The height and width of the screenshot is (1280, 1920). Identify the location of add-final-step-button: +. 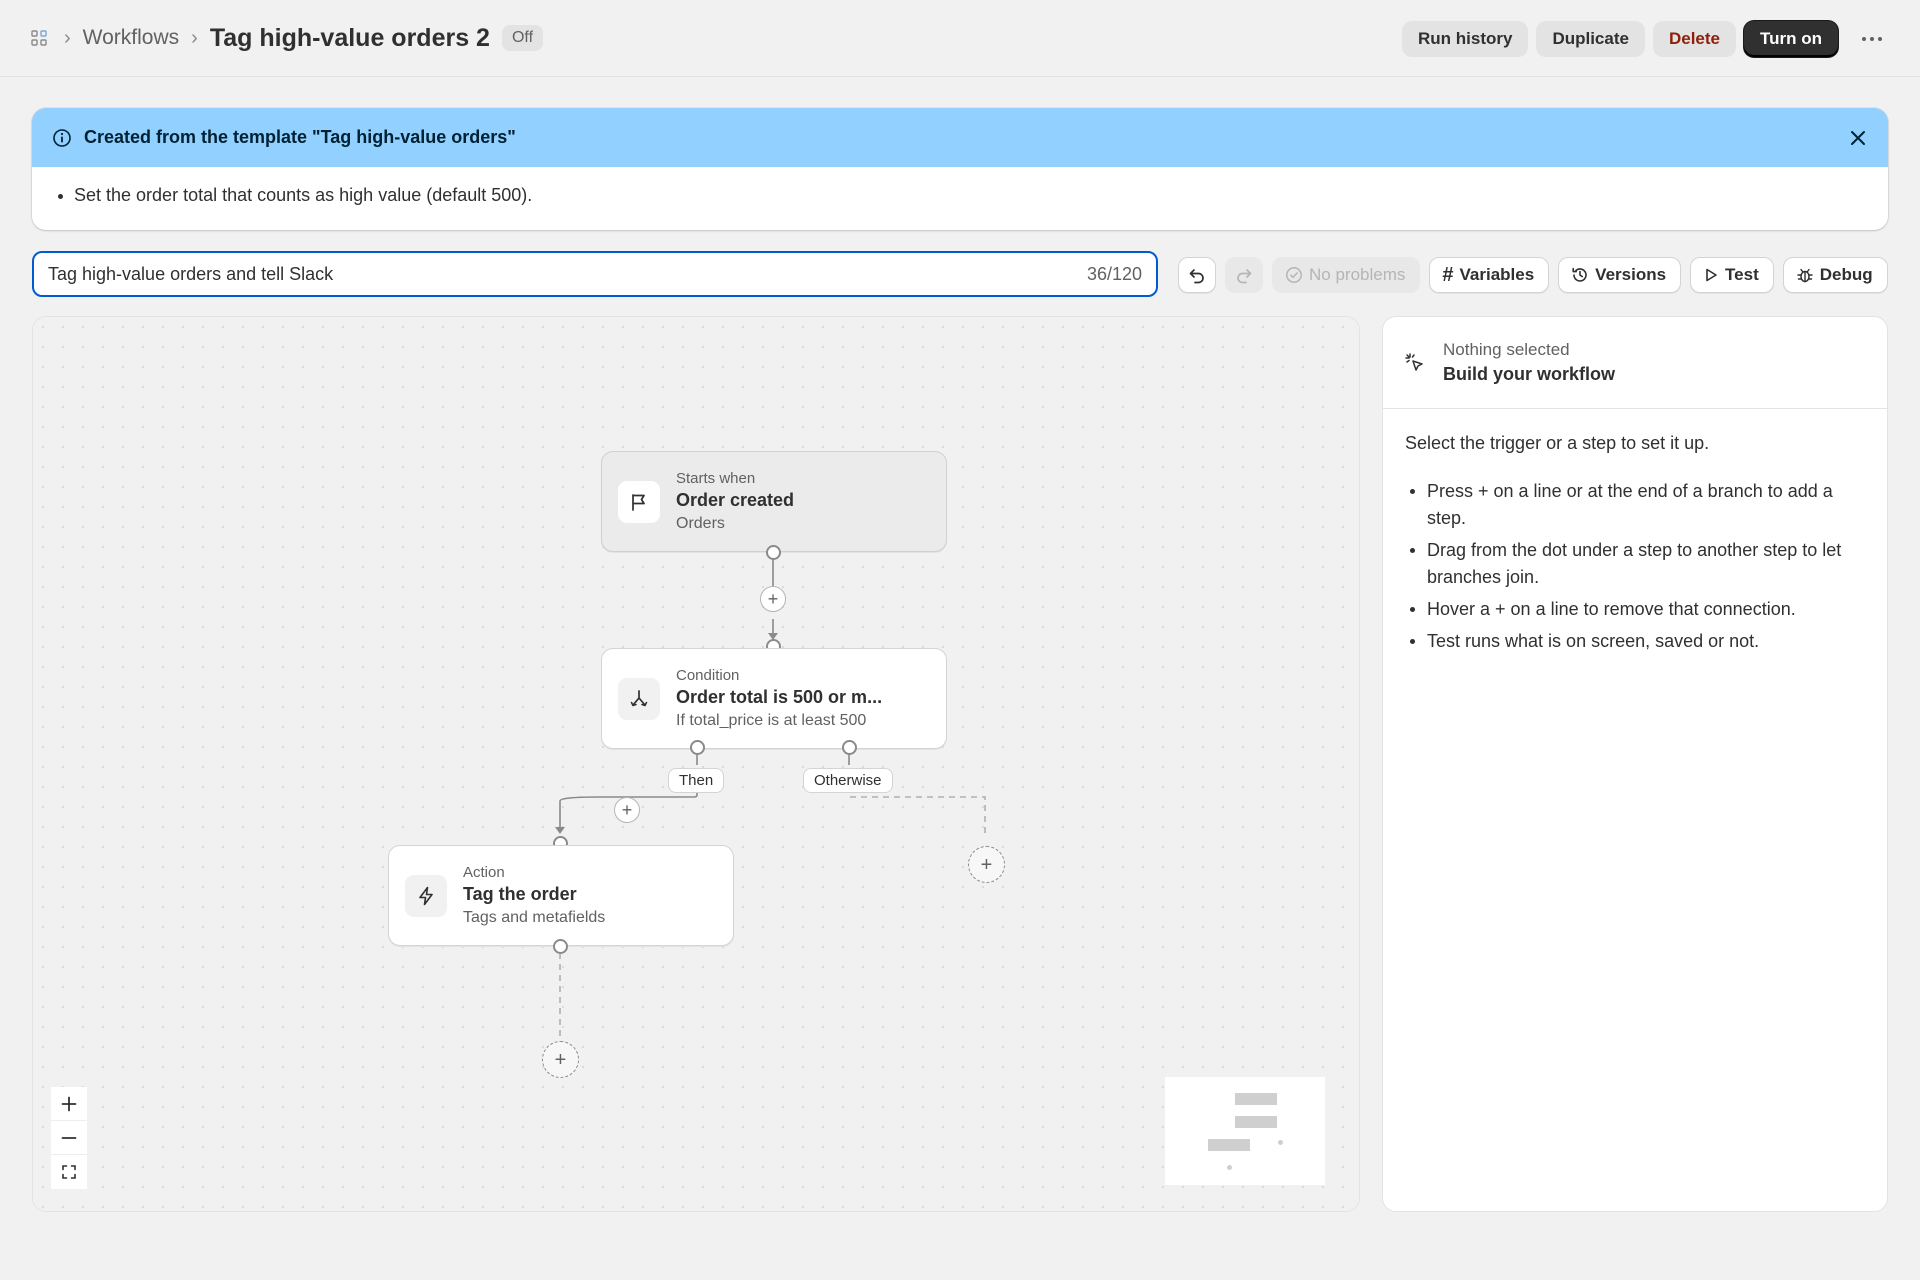
(560, 1059).